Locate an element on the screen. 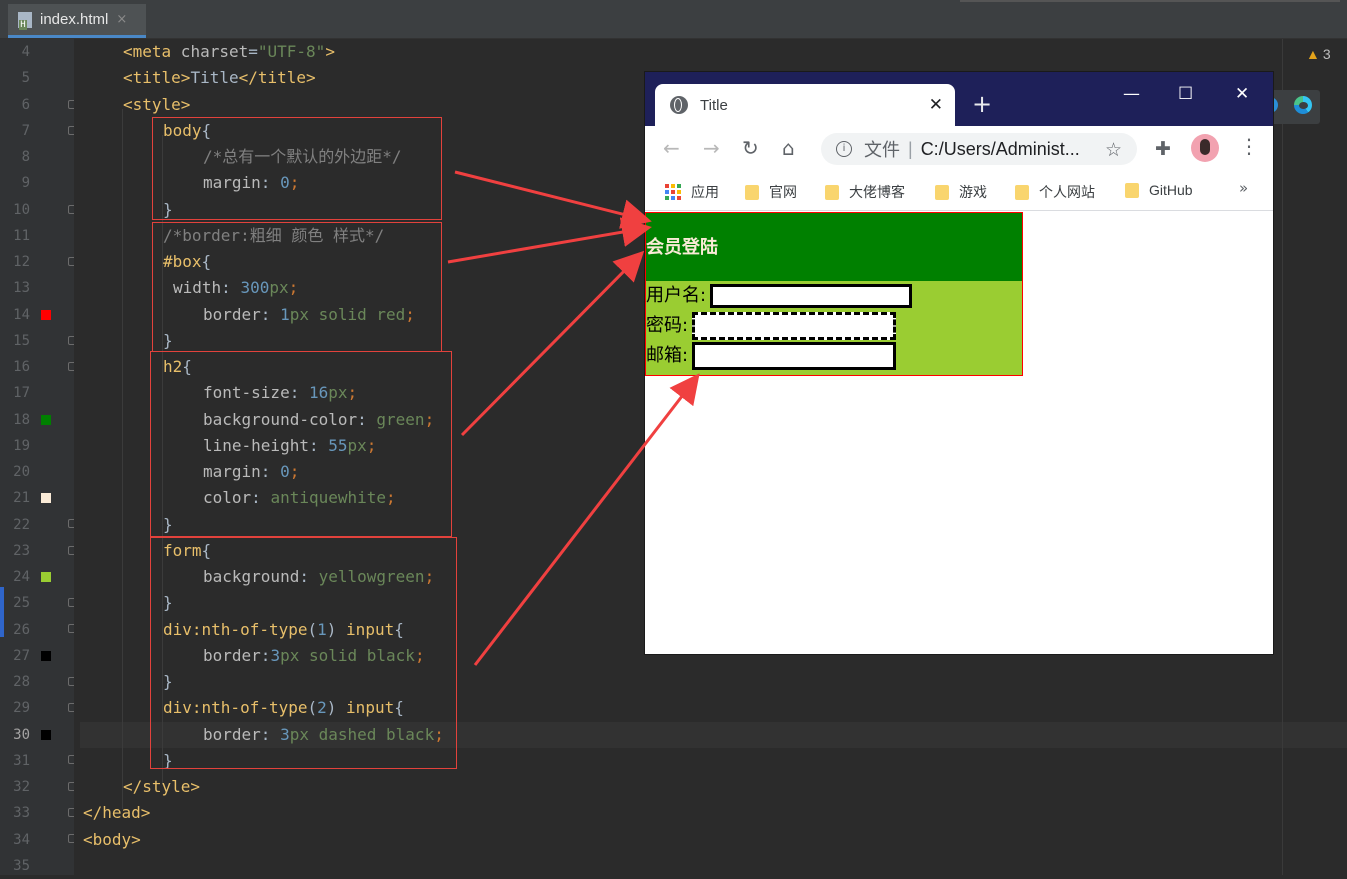  arrow-form is located at coordinates (586, 519).